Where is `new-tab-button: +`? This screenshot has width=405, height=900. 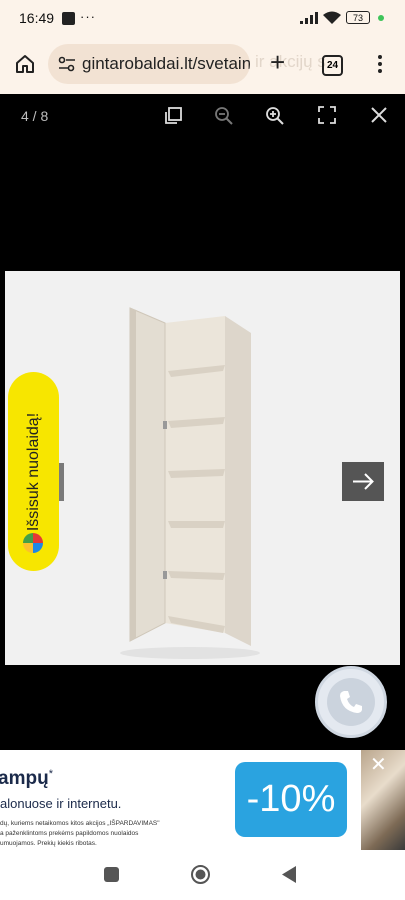 new-tab-button: + is located at coordinates (277, 62).